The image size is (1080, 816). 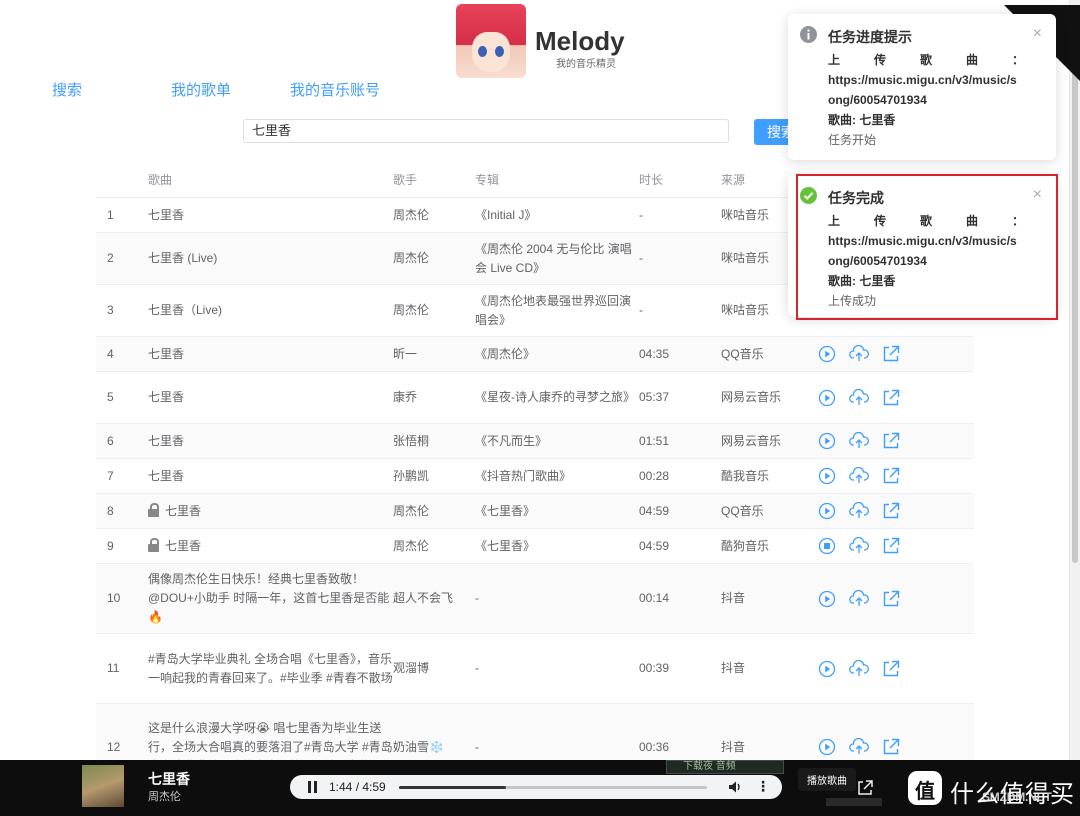 What do you see at coordinates (201, 89) in the screenshot?
I see `nav-my-playlist: 我的歌单` at bounding box center [201, 89].